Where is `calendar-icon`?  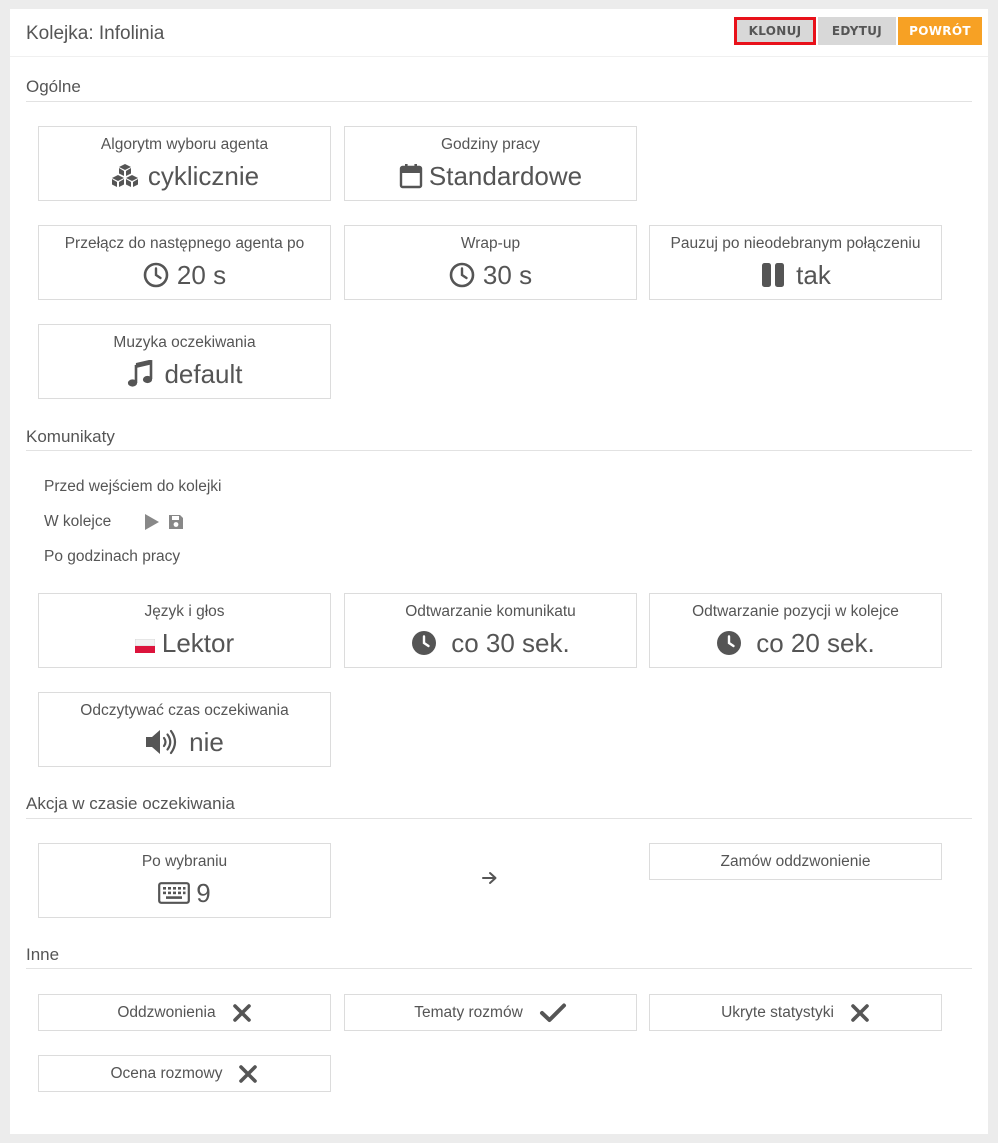 calendar-icon is located at coordinates (411, 176).